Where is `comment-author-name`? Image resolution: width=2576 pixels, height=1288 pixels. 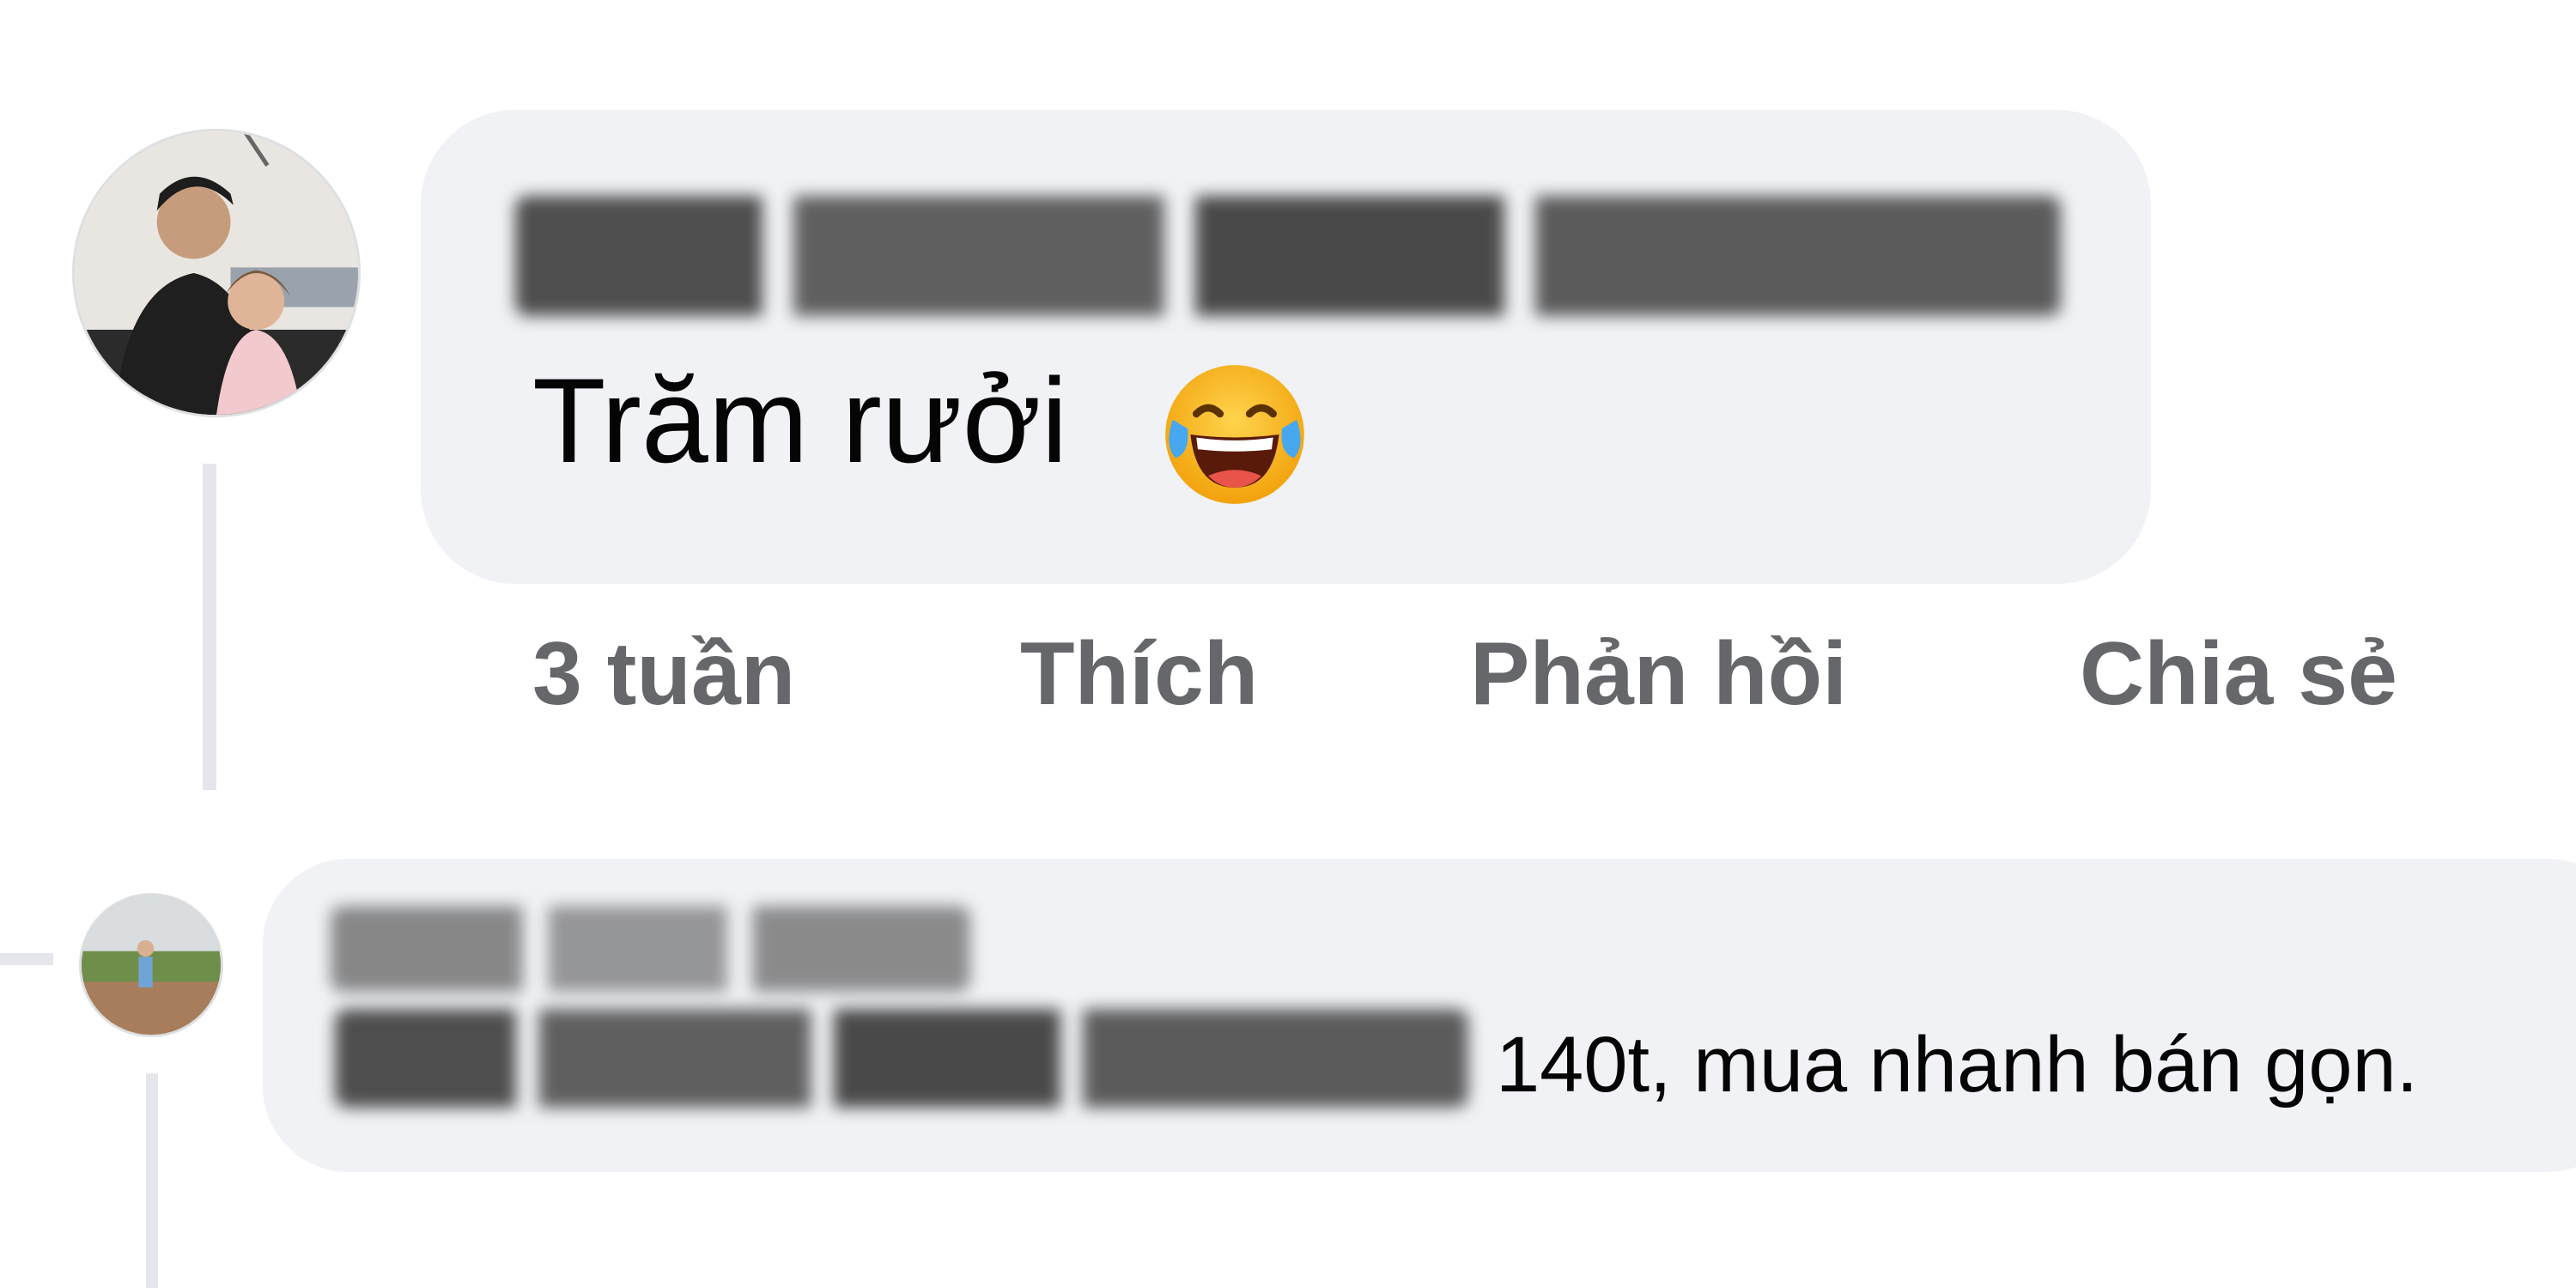
comment-author-name is located at coordinates (1288, 256).